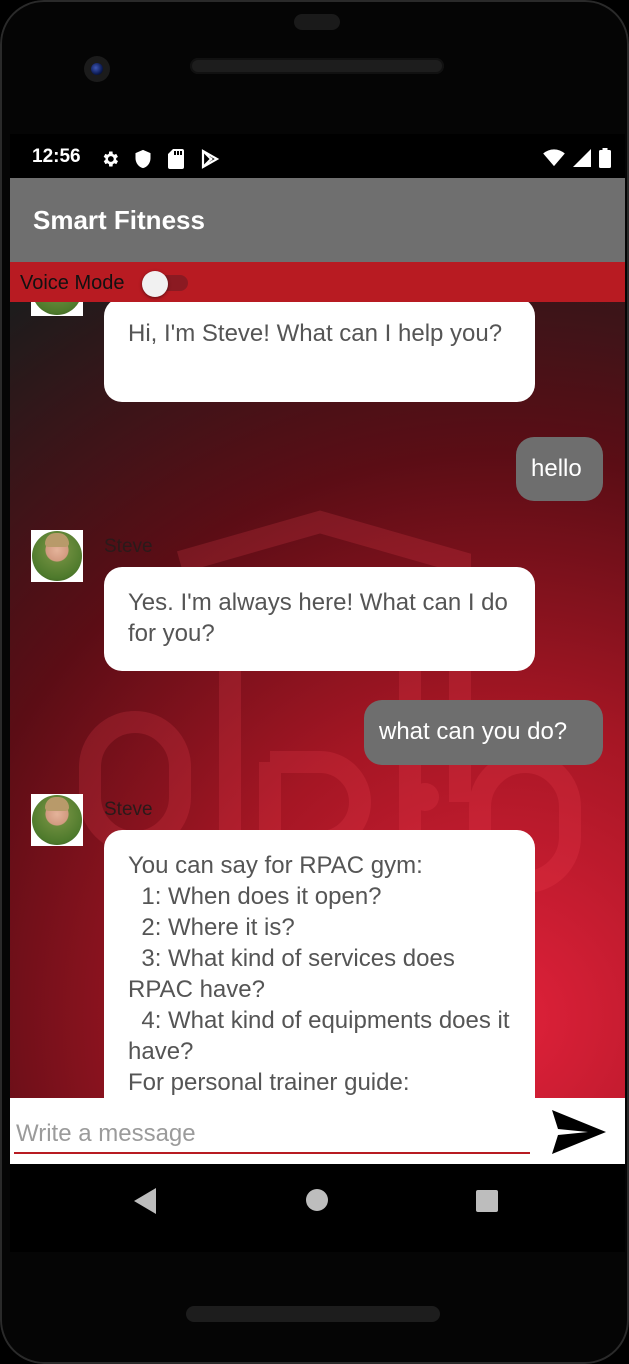 Image resolution: width=629 pixels, height=1364 pixels. I want to click on shield-icon, so click(143, 159).